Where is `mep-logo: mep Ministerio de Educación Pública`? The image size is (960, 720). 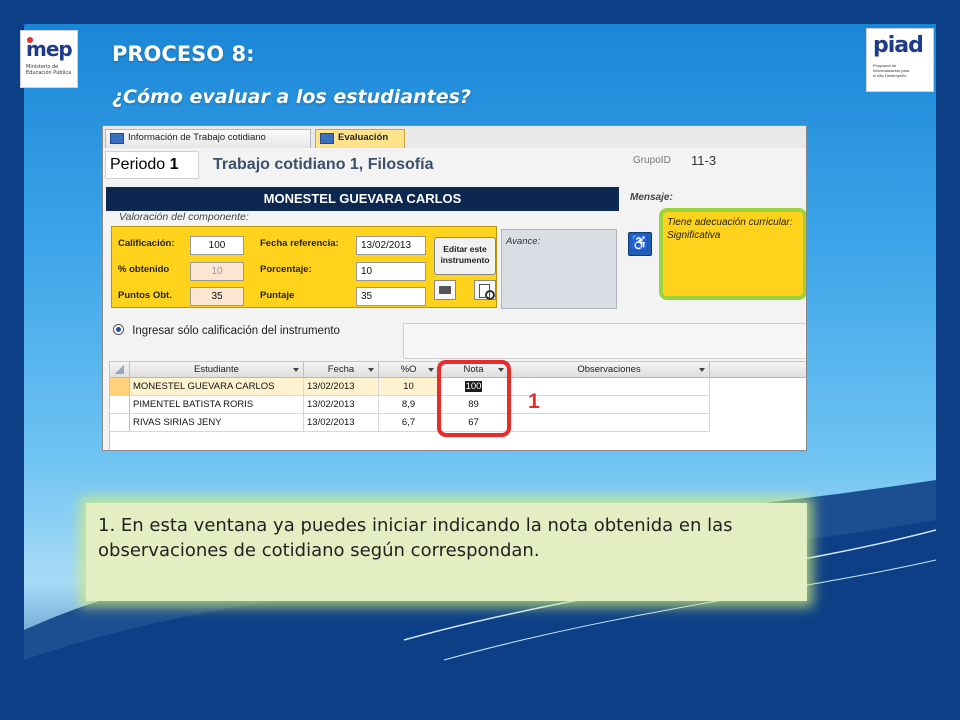
mep-logo: mep Ministerio de Educación Pública is located at coordinates (49, 59).